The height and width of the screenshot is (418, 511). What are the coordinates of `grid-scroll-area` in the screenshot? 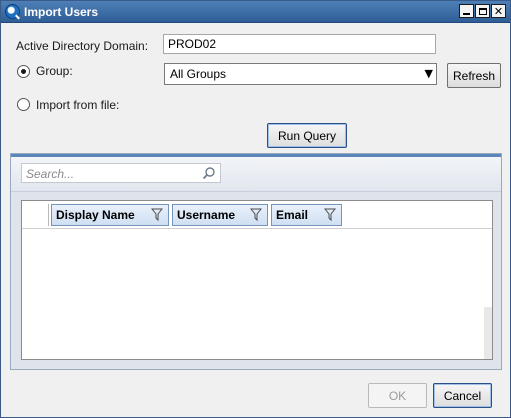 It's located at (257, 333).